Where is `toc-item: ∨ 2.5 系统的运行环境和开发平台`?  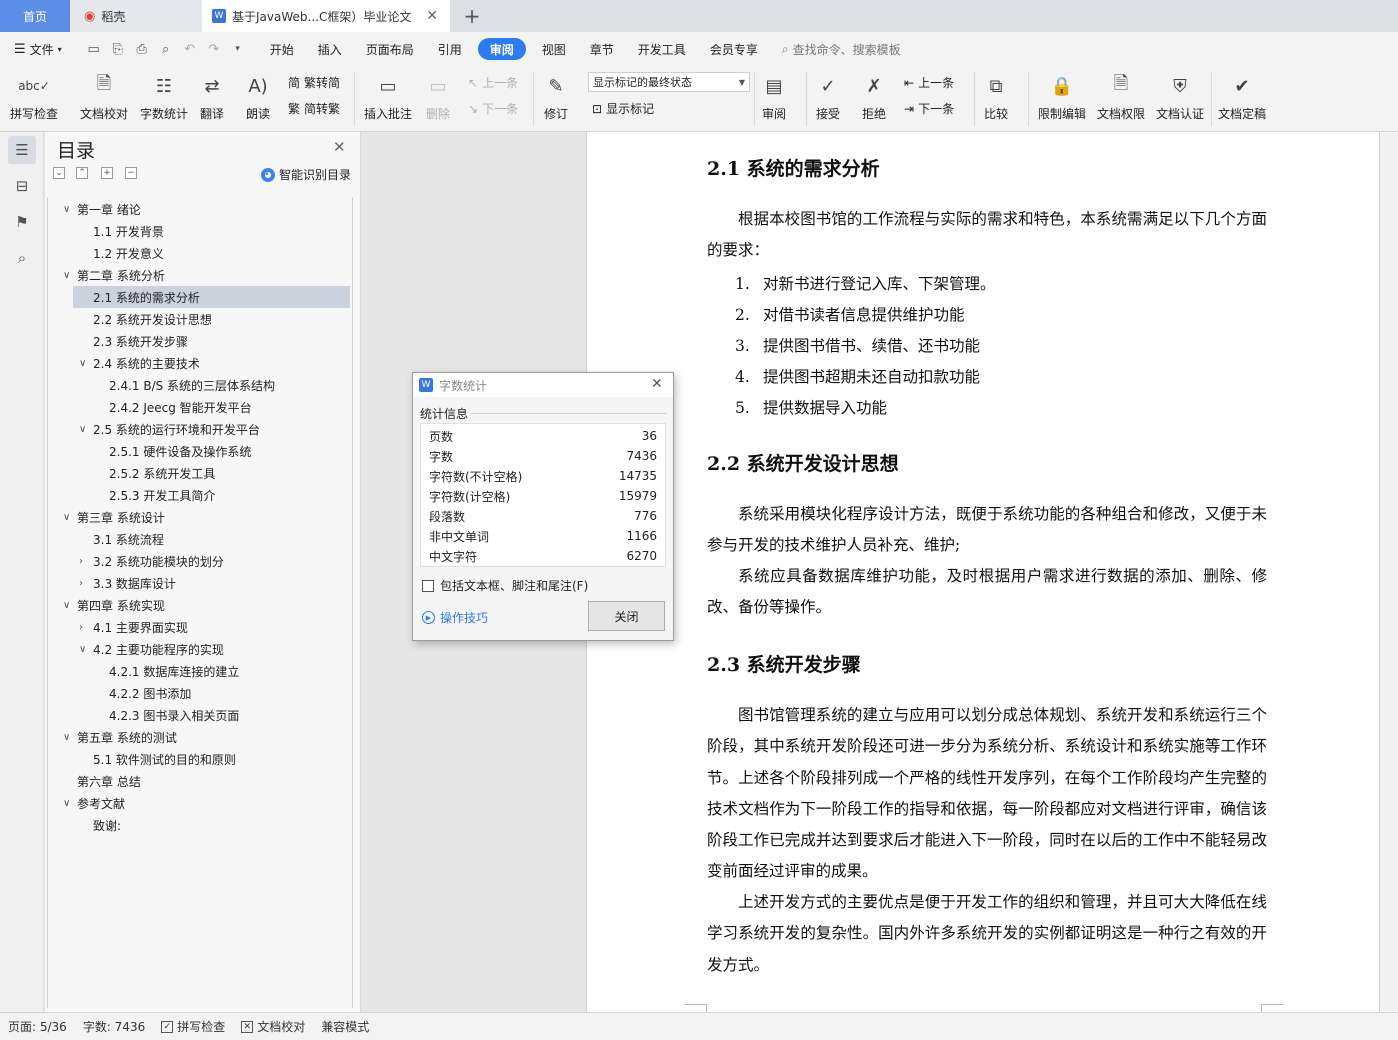
toc-item: ∨ 2.5 系统的运行环境和开发平台 is located at coordinates (211, 429).